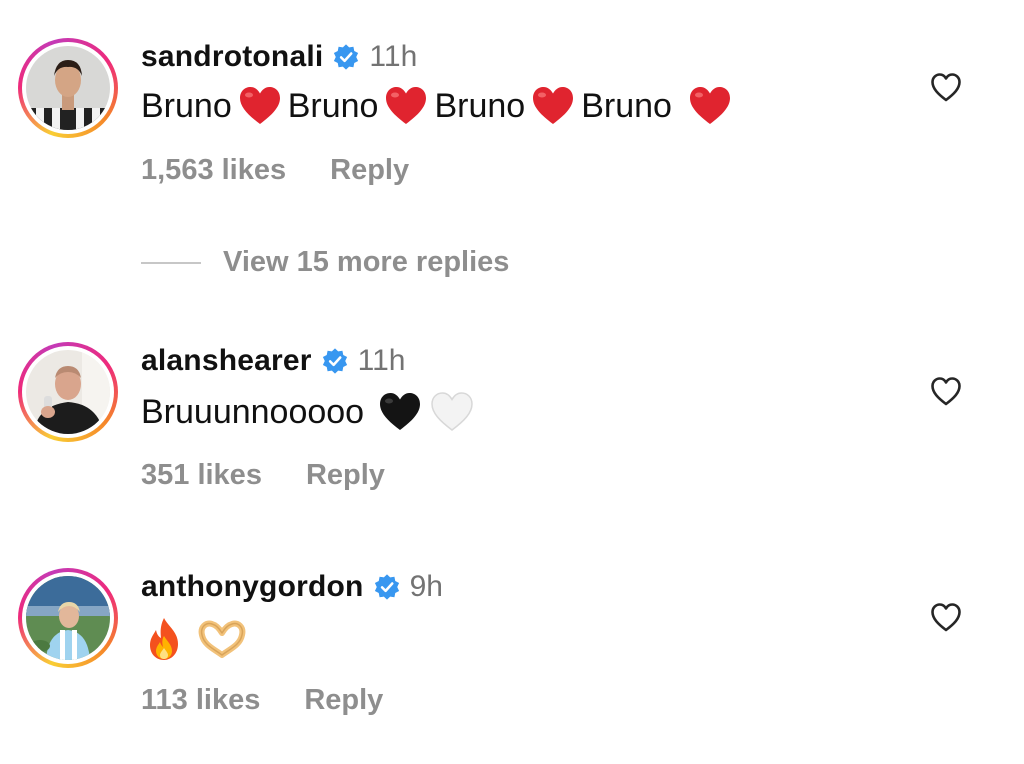 This screenshot has height=764, width=1024. Describe the element at coordinates (366, 262) in the screenshot. I see `view-replies-label: View 15 more replies` at that location.